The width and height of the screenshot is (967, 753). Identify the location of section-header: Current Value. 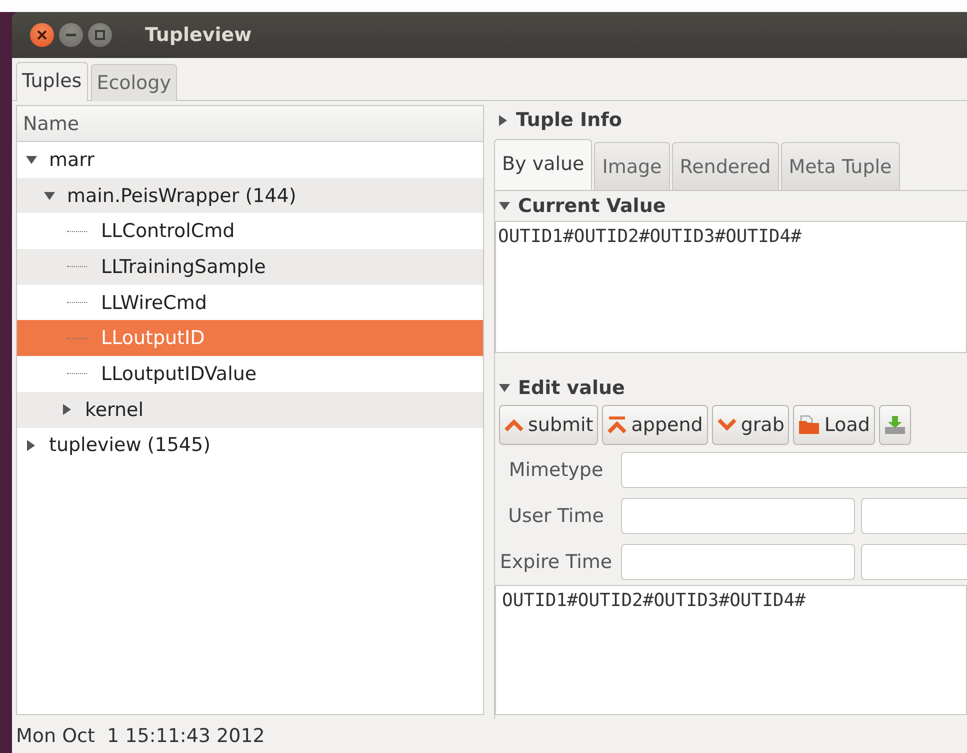
(582, 206).